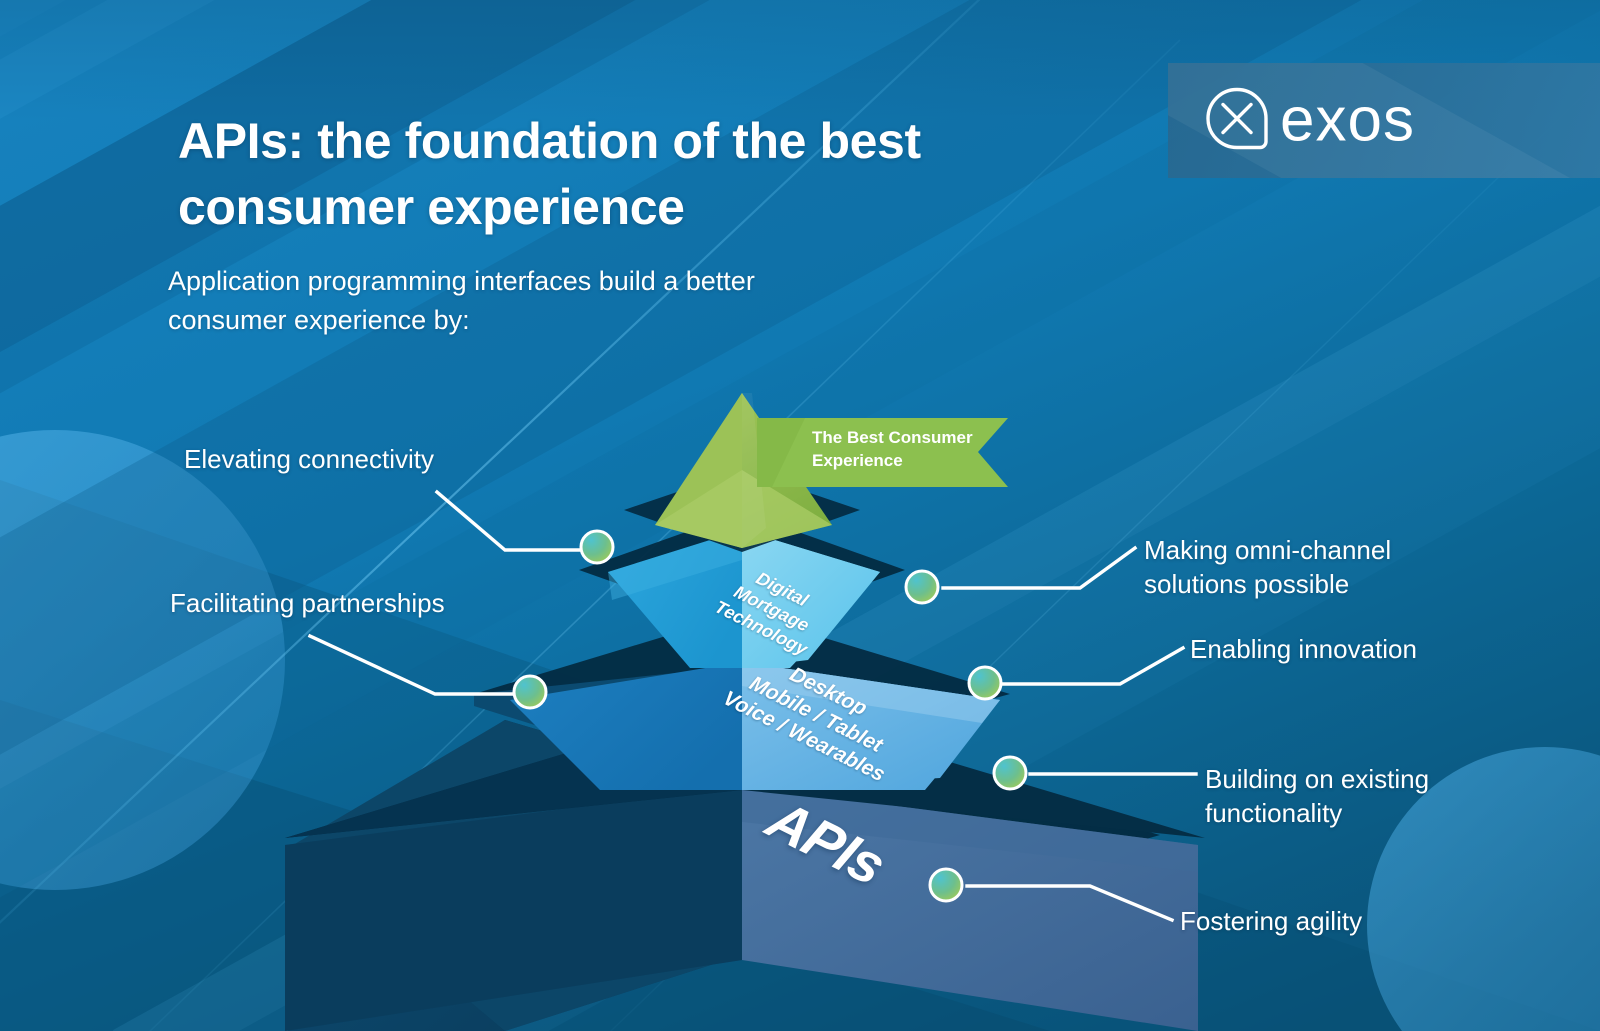 This screenshot has height=1031, width=1600. I want to click on ribbon-label: The Best Consumer Experience, so click(892, 449).